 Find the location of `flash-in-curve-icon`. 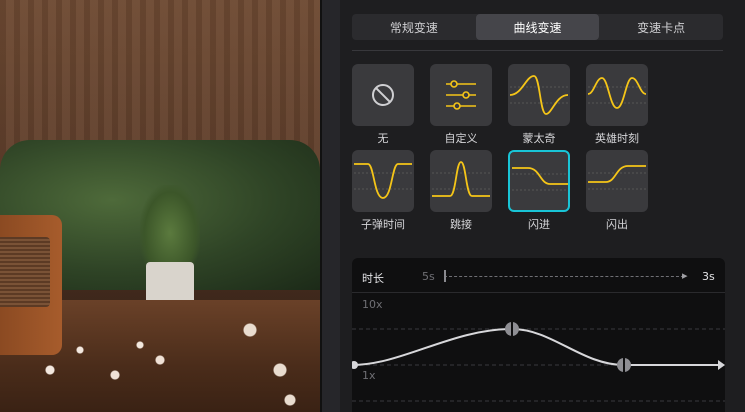

flash-in-curve-icon is located at coordinates (540, 179).